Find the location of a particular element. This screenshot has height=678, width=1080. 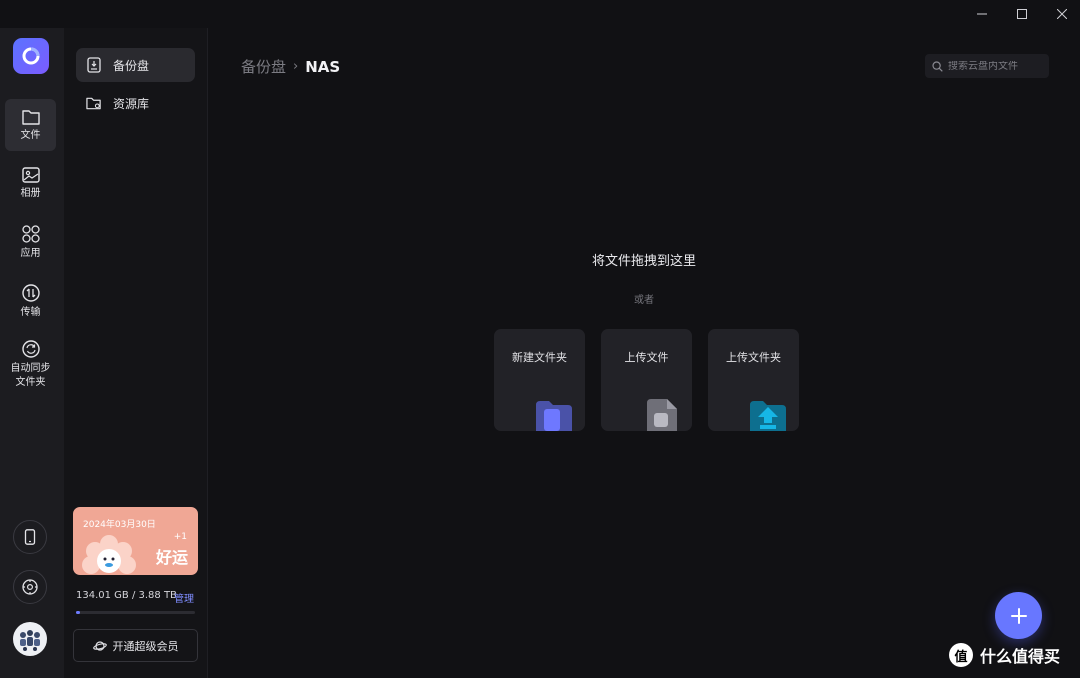

rail-item-label: 应用 is located at coordinates (30, 253).